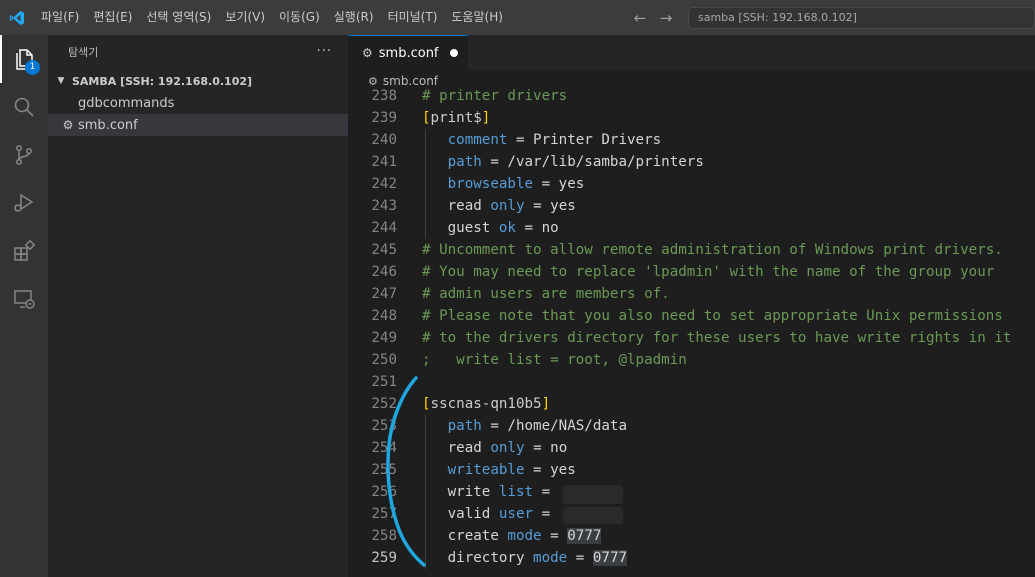  What do you see at coordinates (691, 184) in the screenshot?
I see `code-line: 242 browseable = yes` at bounding box center [691, 184].